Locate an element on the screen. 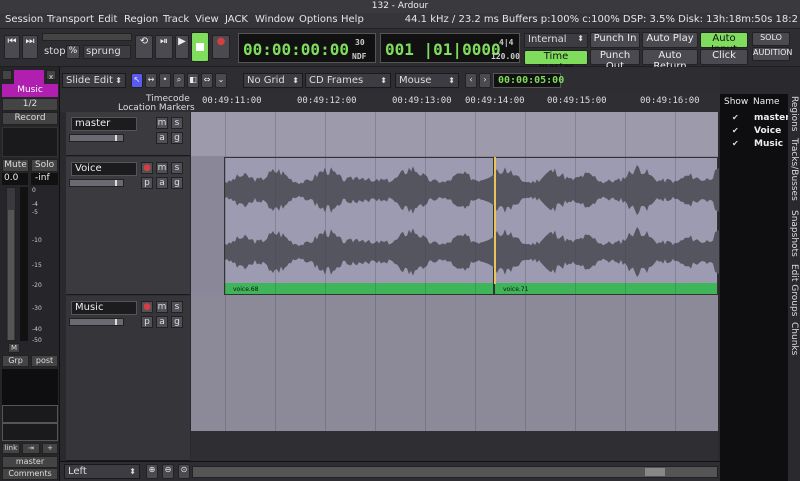 The width and height of the screenshot is (800, 481). play-range-button: ⏯ is located at coordinates (164, 47).